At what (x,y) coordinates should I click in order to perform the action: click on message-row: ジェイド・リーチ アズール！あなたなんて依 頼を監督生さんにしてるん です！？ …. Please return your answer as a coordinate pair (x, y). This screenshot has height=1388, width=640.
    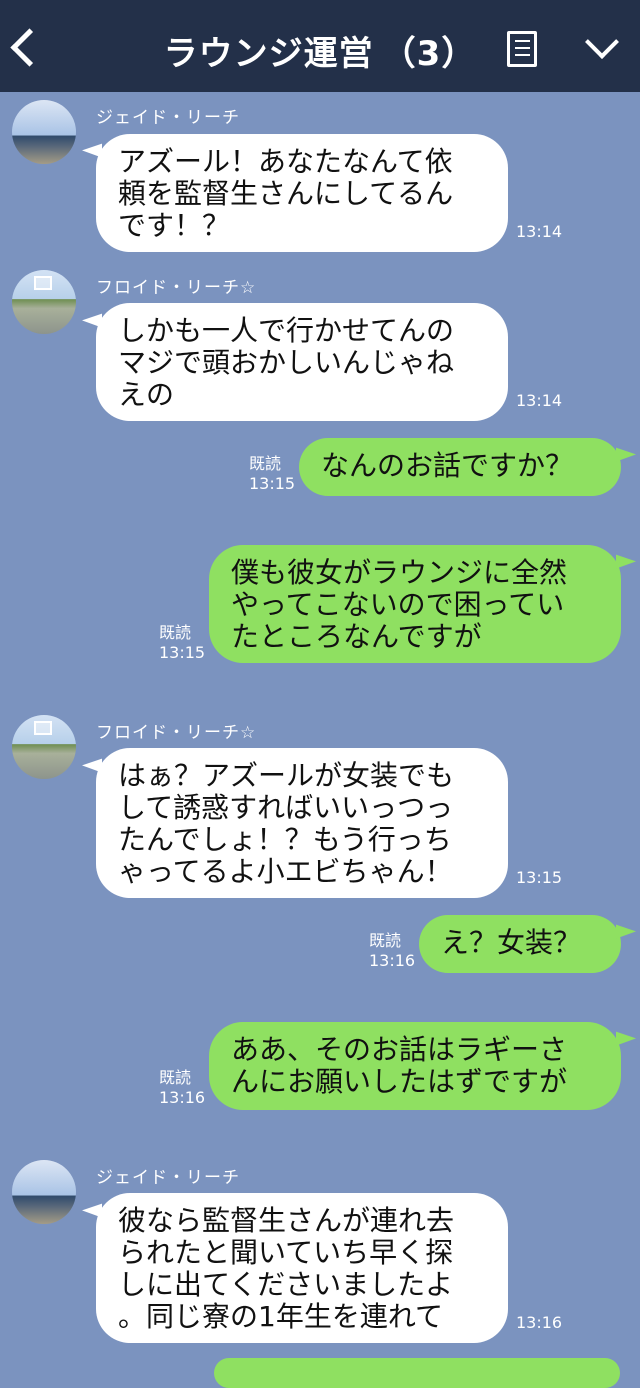
    Looking at the image, I should click on (320, 180).